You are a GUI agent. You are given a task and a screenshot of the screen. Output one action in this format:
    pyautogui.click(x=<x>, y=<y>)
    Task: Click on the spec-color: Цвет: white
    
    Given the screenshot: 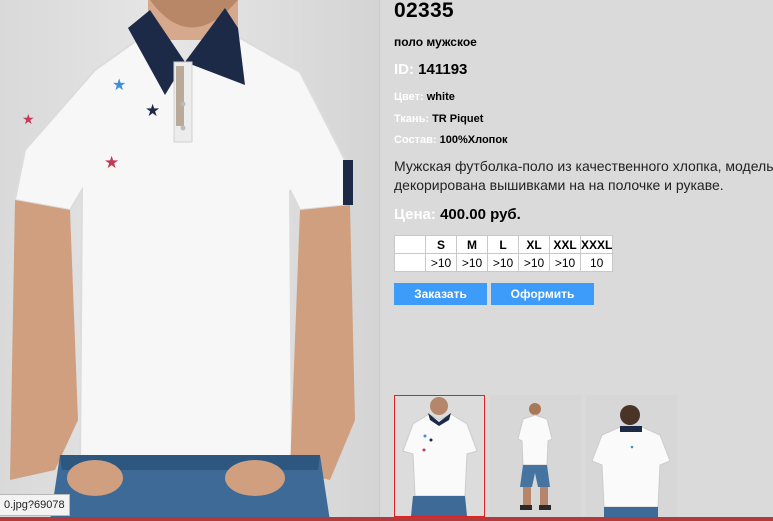 What is the action you would take?
    pyautogui.click(x=424, y=97)
    